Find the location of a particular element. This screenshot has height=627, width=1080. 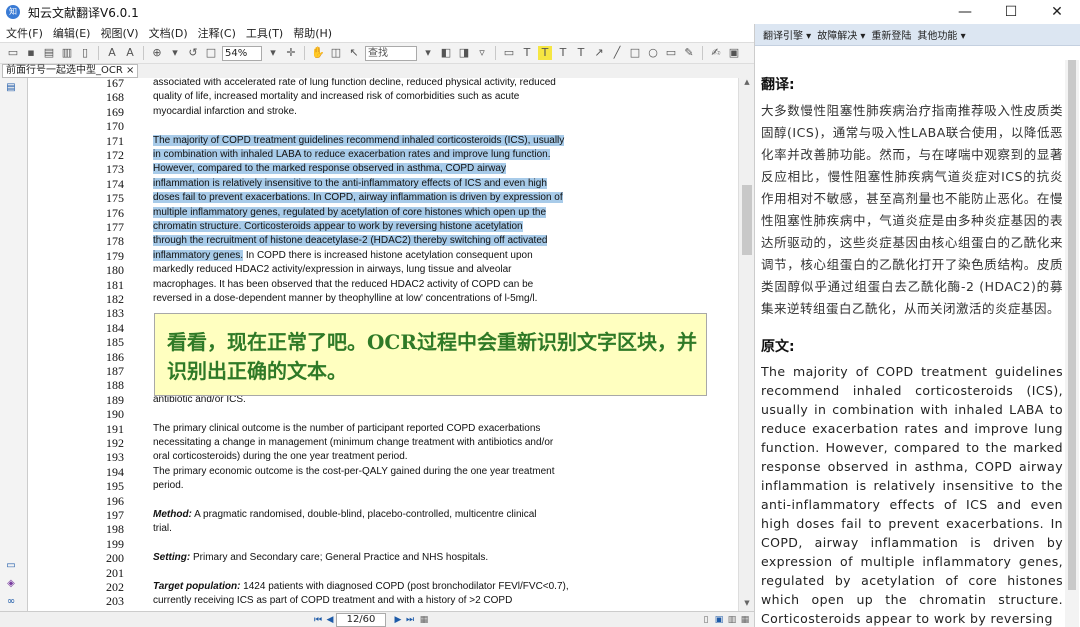

menu-document: 文档(D) is located at coordinates (168, 33).